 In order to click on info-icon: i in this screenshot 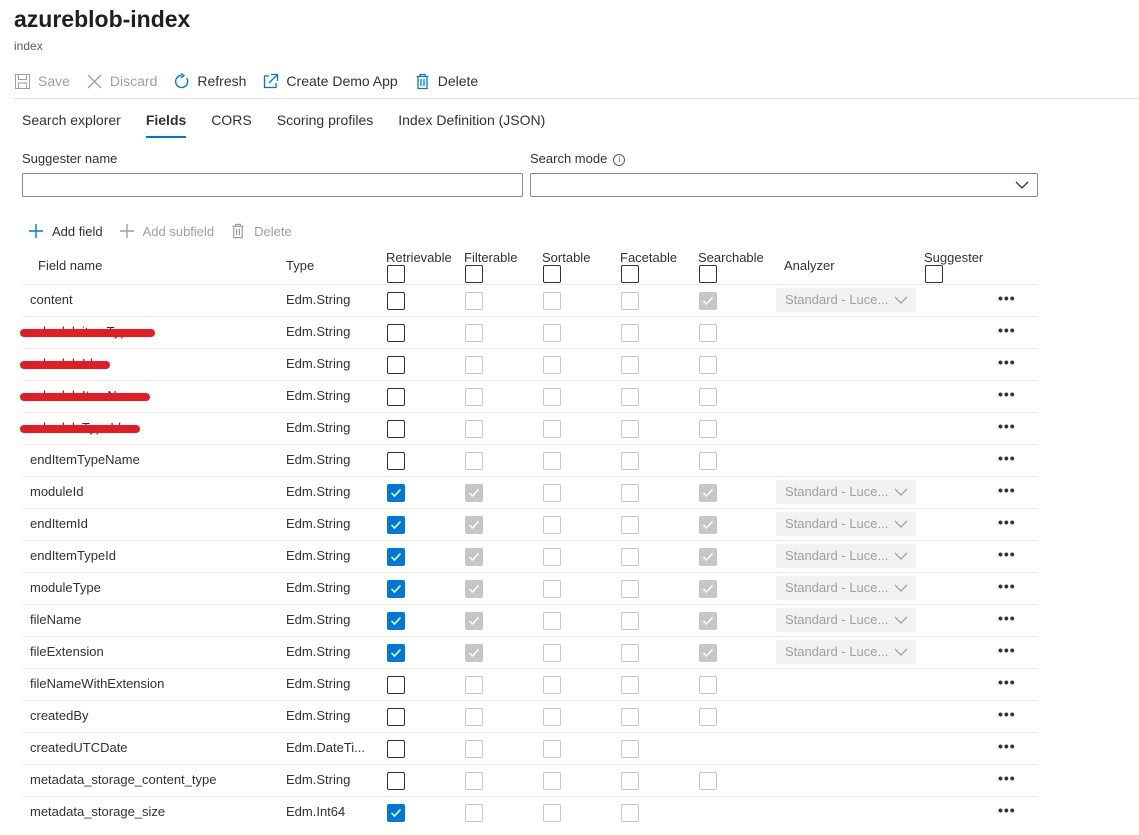, I will do `click(619, 160)`.